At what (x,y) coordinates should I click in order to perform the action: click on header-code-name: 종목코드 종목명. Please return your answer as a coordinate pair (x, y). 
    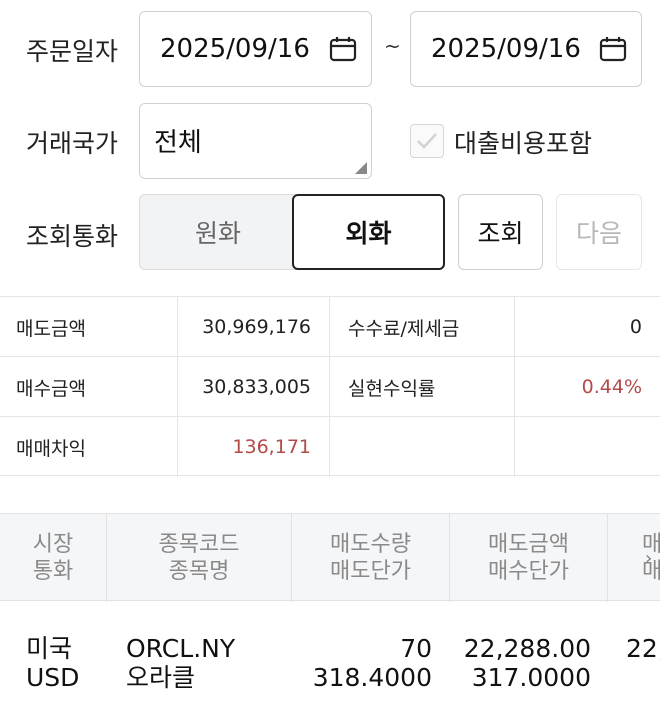
    Looking at the image, I should click on (199, 558).